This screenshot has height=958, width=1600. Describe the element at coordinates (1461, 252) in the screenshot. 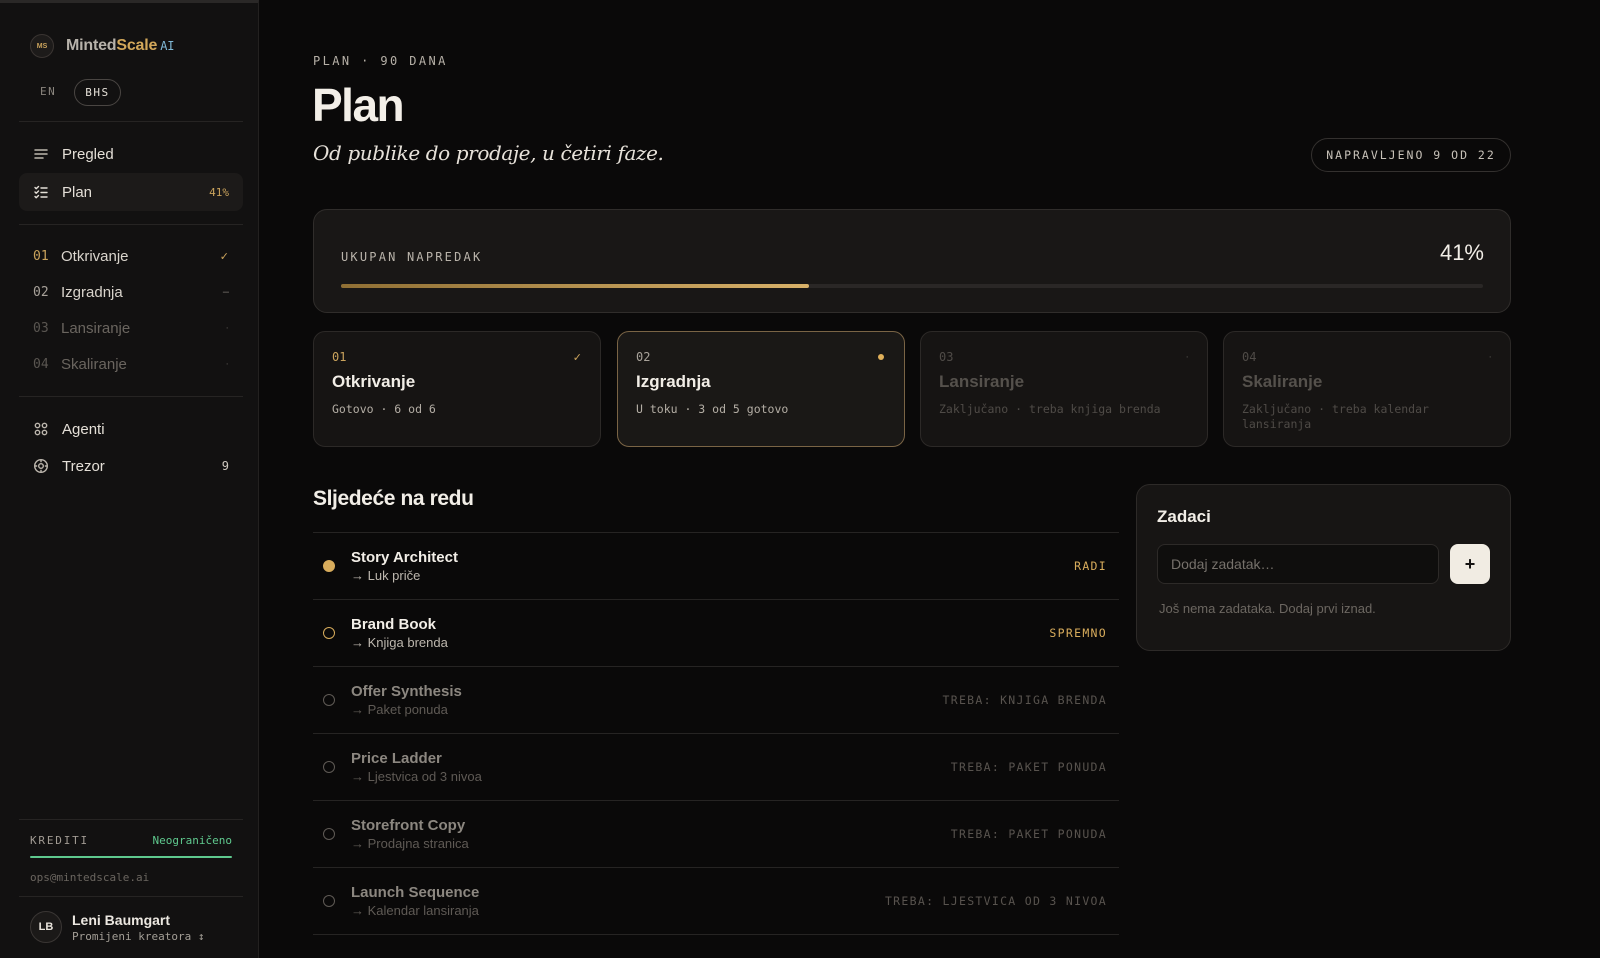

I see `progress-percent: 41%` at that location.